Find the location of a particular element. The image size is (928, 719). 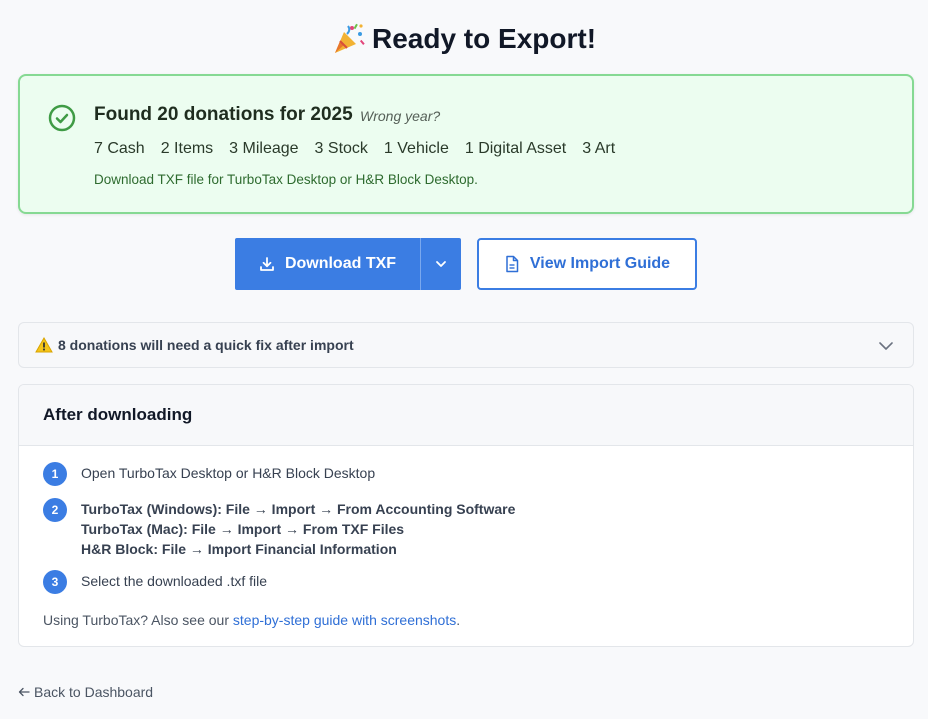

note-prefix: Using TurboTax? Also see our is located at coordinates (138, 620).